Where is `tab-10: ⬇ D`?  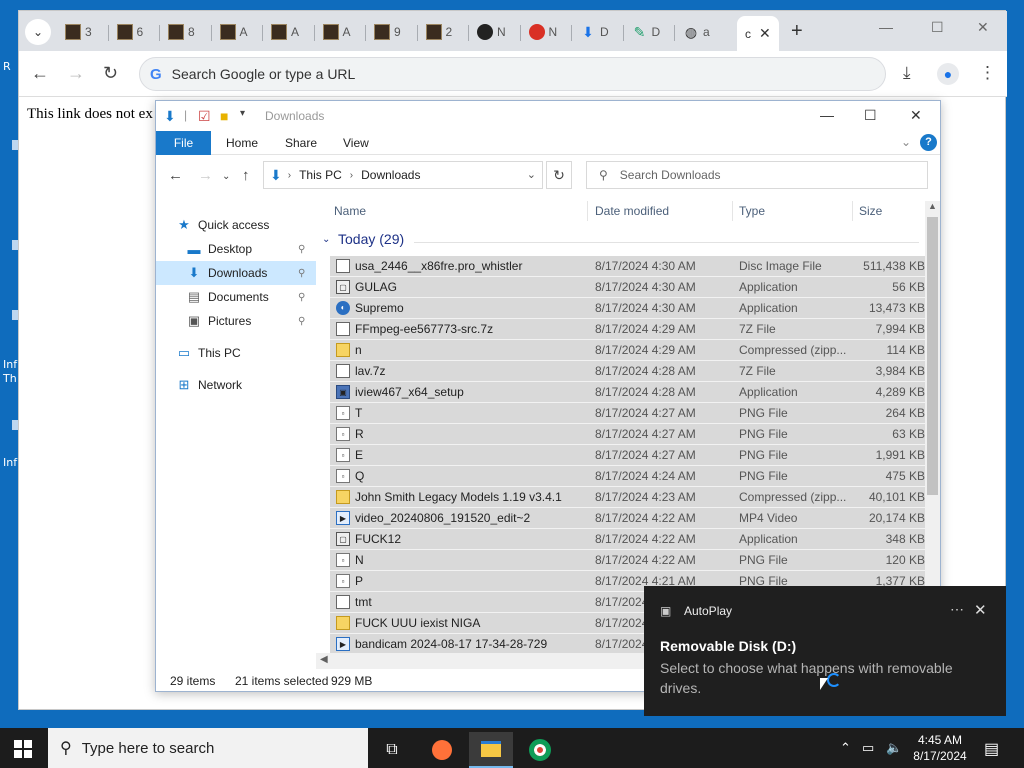
tab-10: ⬇ D is located at coordinates (597, 32).